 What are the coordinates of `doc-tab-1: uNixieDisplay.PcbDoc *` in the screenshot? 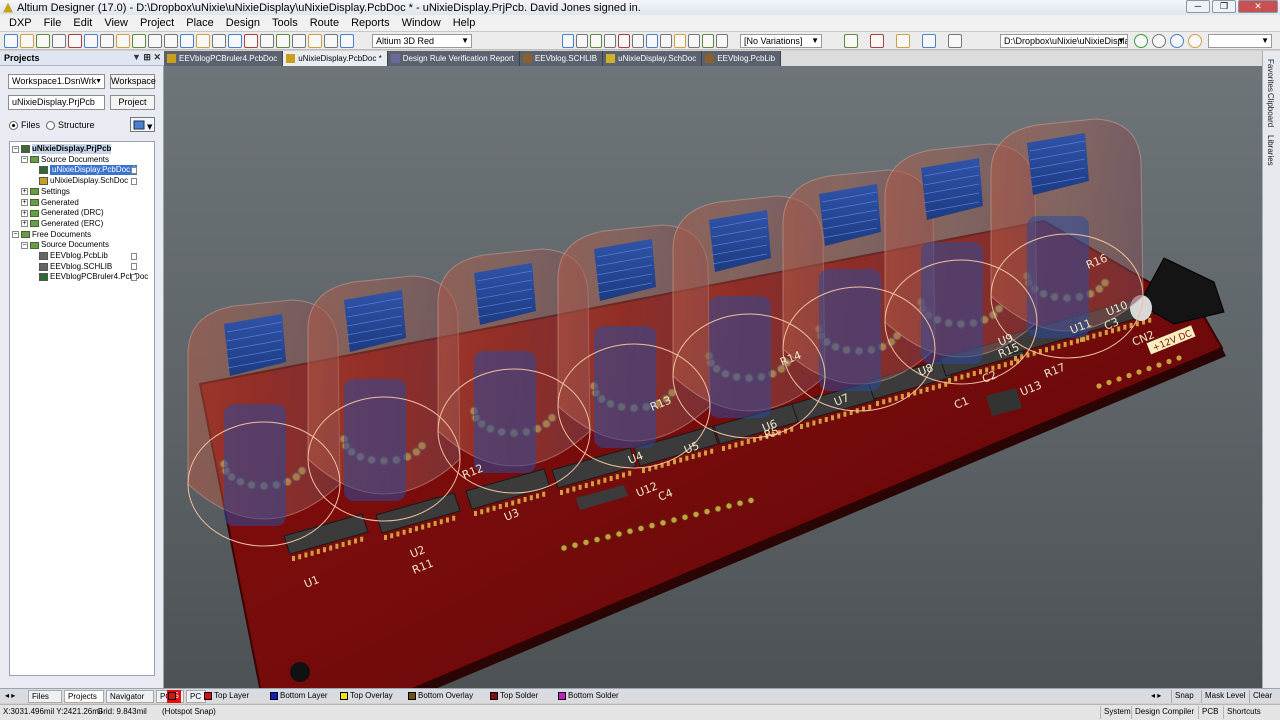 It's located at (335, 58).